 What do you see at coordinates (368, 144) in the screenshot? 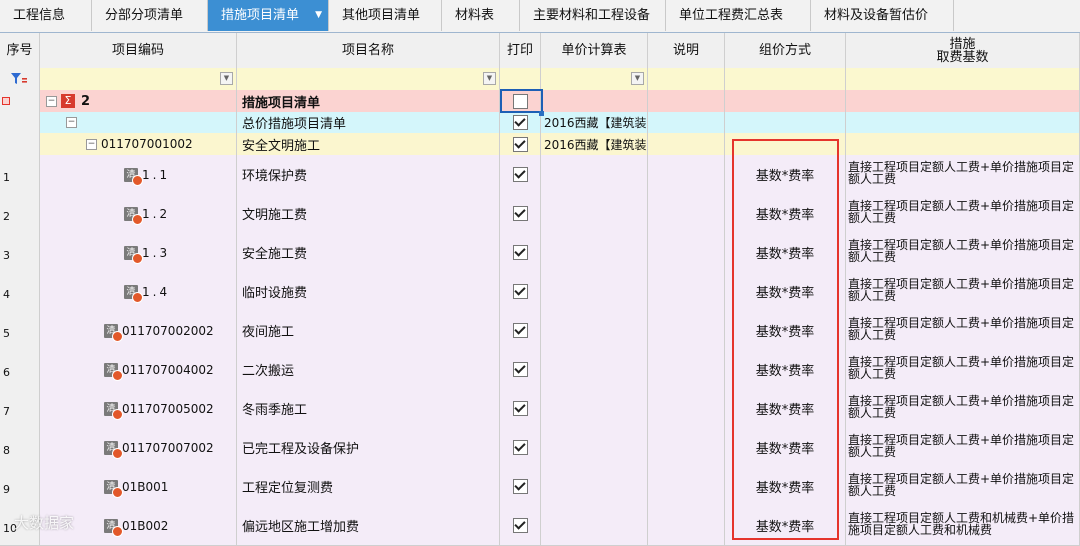
I see `row-name: 安全文明施工` at bounding box center [368, 144].